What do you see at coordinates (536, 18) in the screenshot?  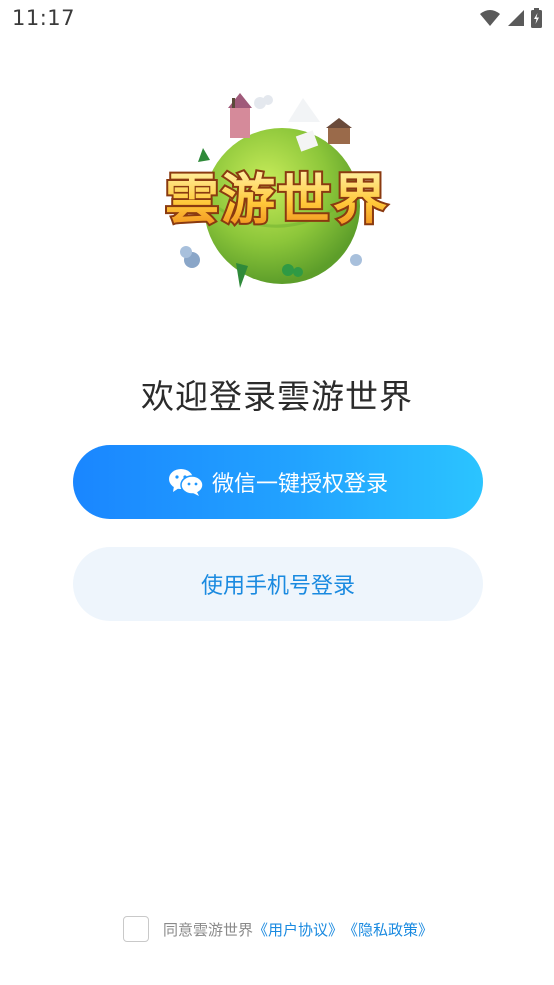 I see `battery-charging-icon` at bounding box center [536, 18].